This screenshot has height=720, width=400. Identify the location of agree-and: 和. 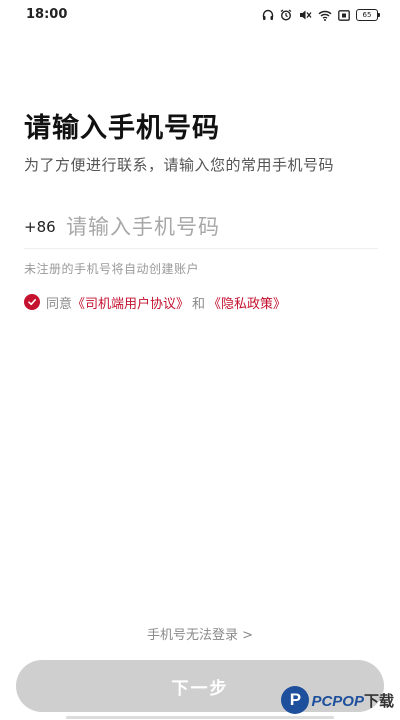
(199, 304).